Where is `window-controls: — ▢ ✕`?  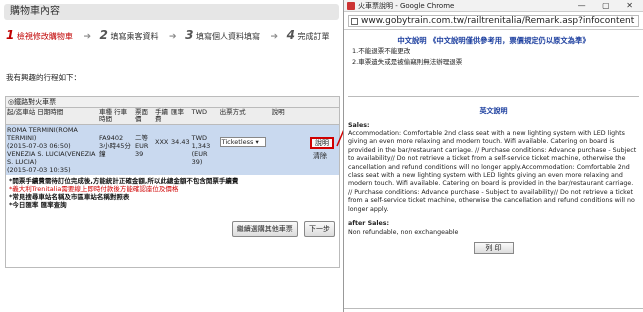 window-controls: — ▢ ✕ is located at coordinates (609, 6).